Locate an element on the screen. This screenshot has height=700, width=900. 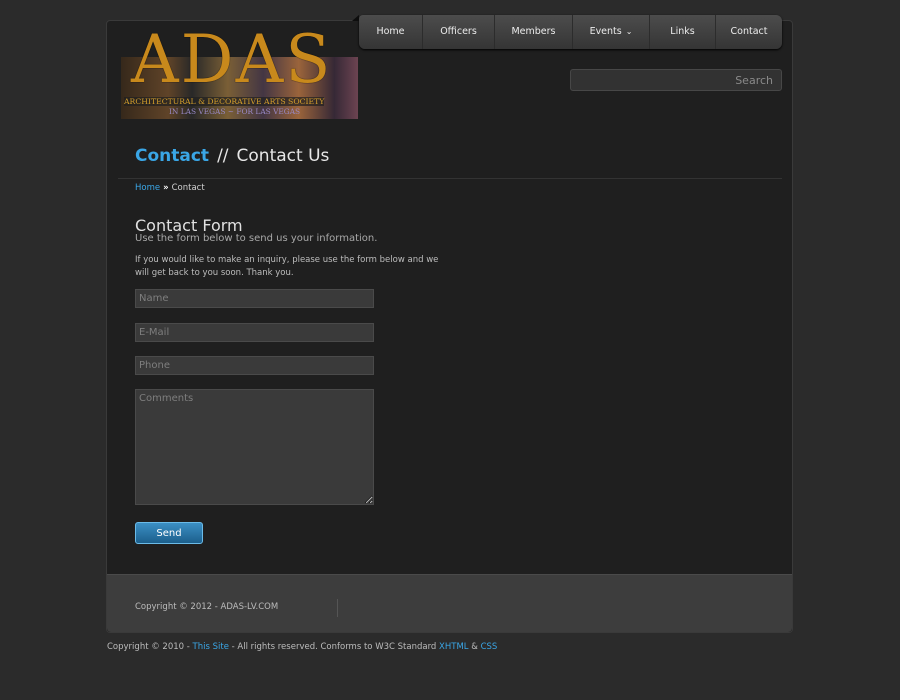
search-input is located at coordinates (676, 80).